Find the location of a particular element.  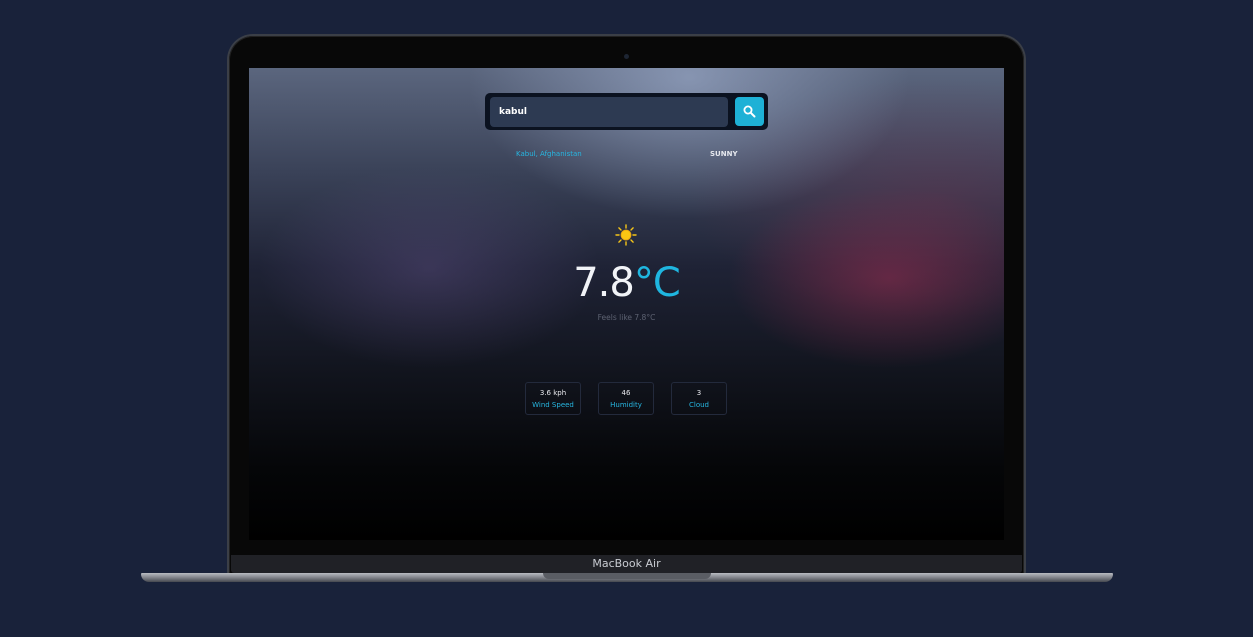

device-label: MacBook Air is located at coordinates (626, 563).